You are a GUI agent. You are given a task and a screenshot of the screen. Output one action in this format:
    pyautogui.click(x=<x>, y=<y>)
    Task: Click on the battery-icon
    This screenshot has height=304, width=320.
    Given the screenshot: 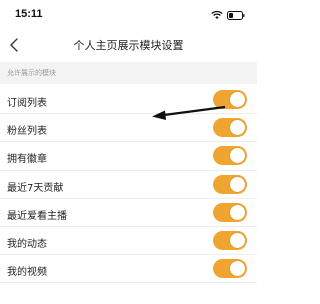 What is the action you would take?
    pyautogui.click(x=236, y=14)
    